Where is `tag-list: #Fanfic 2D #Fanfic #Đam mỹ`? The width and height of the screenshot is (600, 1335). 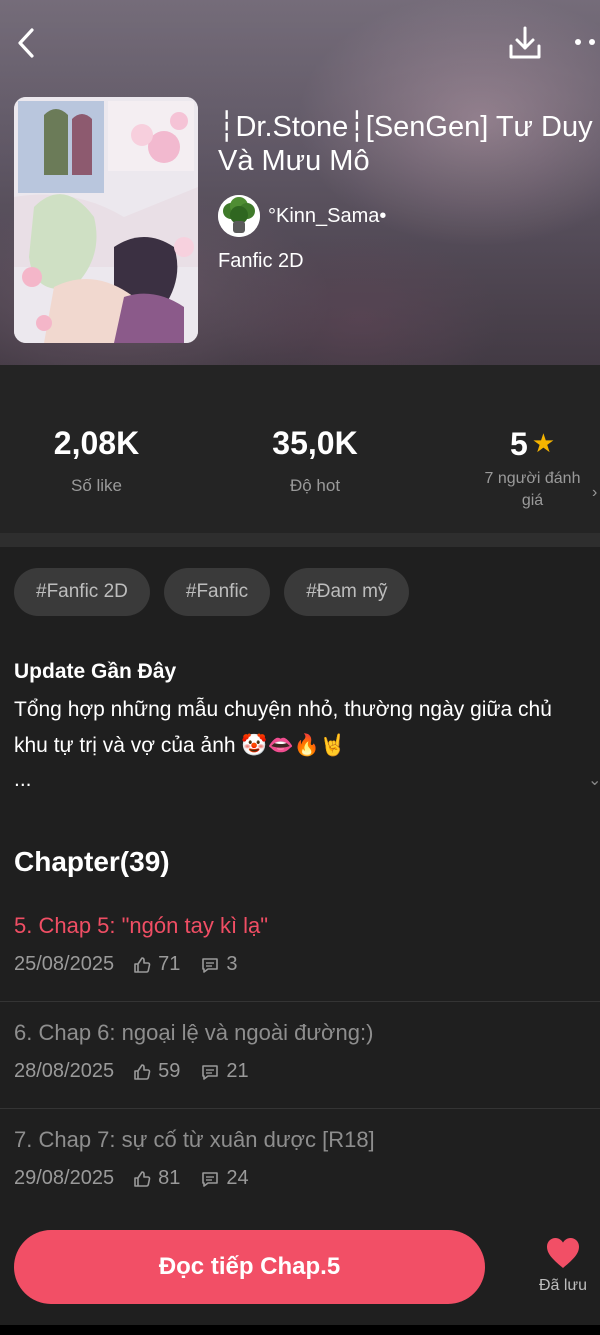
tag-list: #Fanfic 2D #Fanfic #Đam mỹ is located at coordinates (212, 592).